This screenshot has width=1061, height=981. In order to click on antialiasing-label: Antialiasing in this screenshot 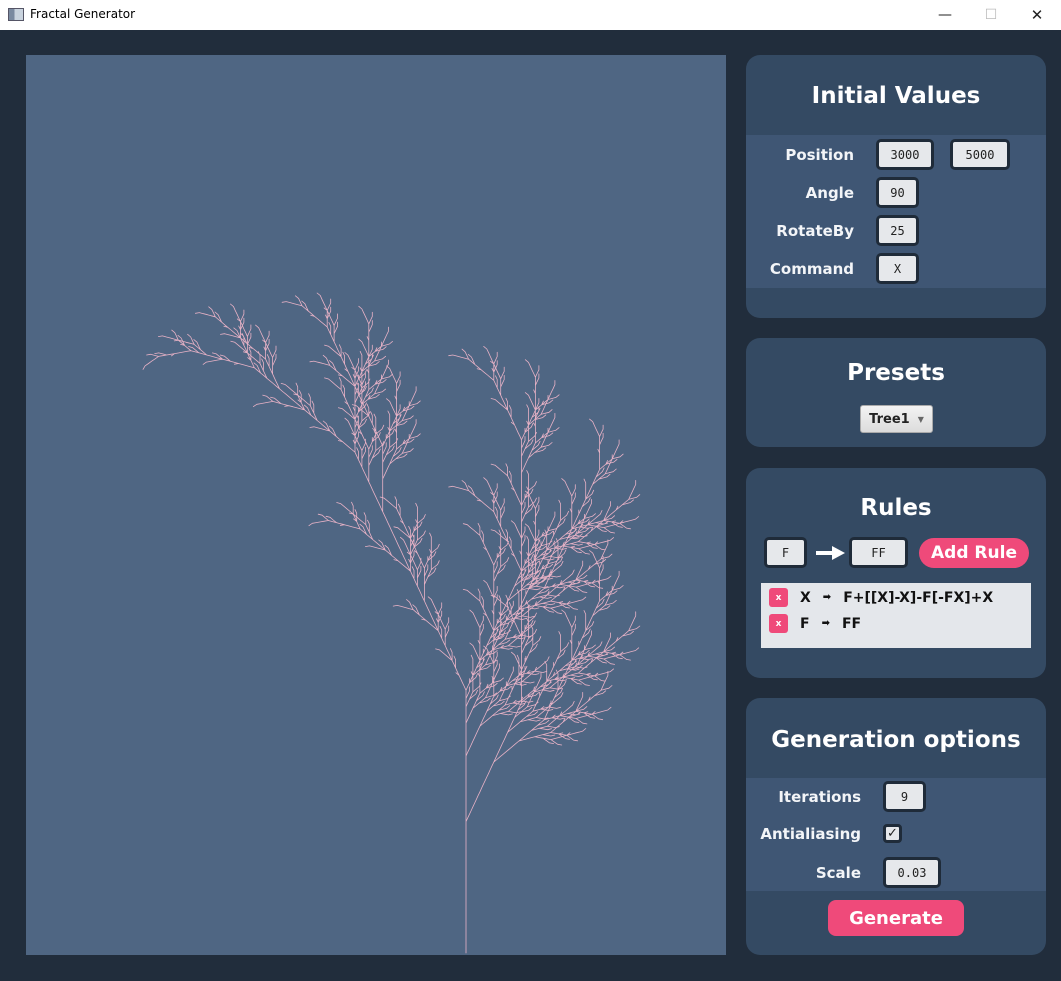, I will do `click(810, 833)`.